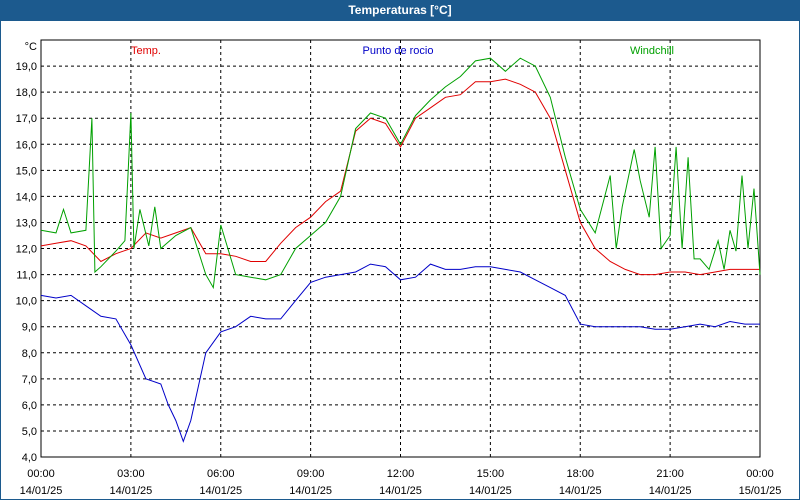  Describe the element at coordinates (29, 354) in the screenshot. I see `y-tick-label: 8,0` at that location.